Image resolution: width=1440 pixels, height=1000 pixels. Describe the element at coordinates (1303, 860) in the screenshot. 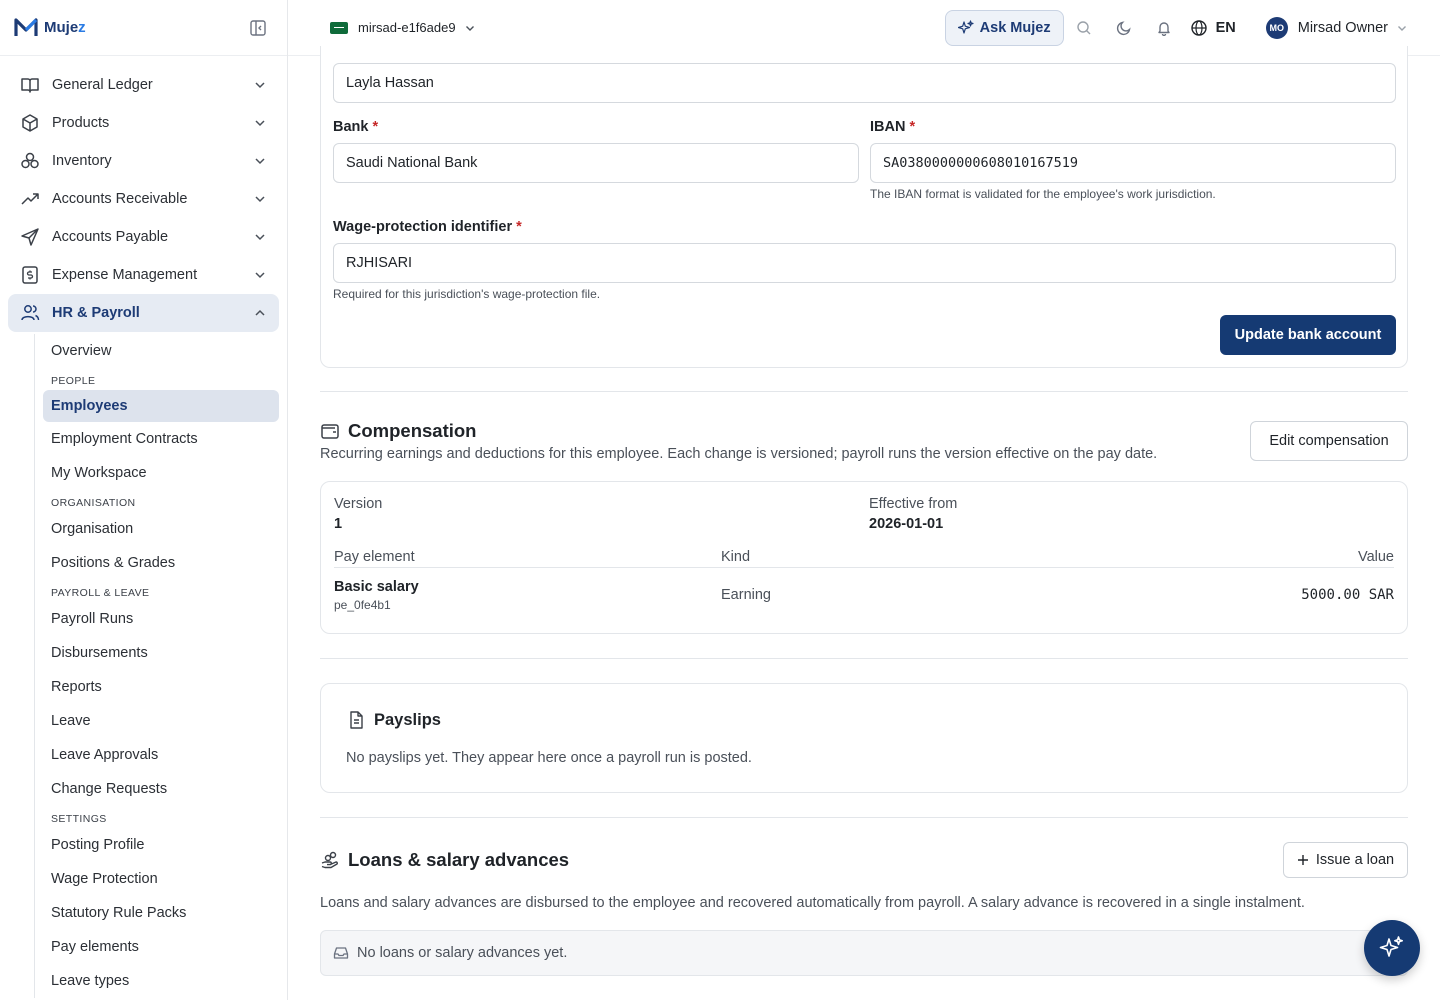

I see `plus-icon` at that location.